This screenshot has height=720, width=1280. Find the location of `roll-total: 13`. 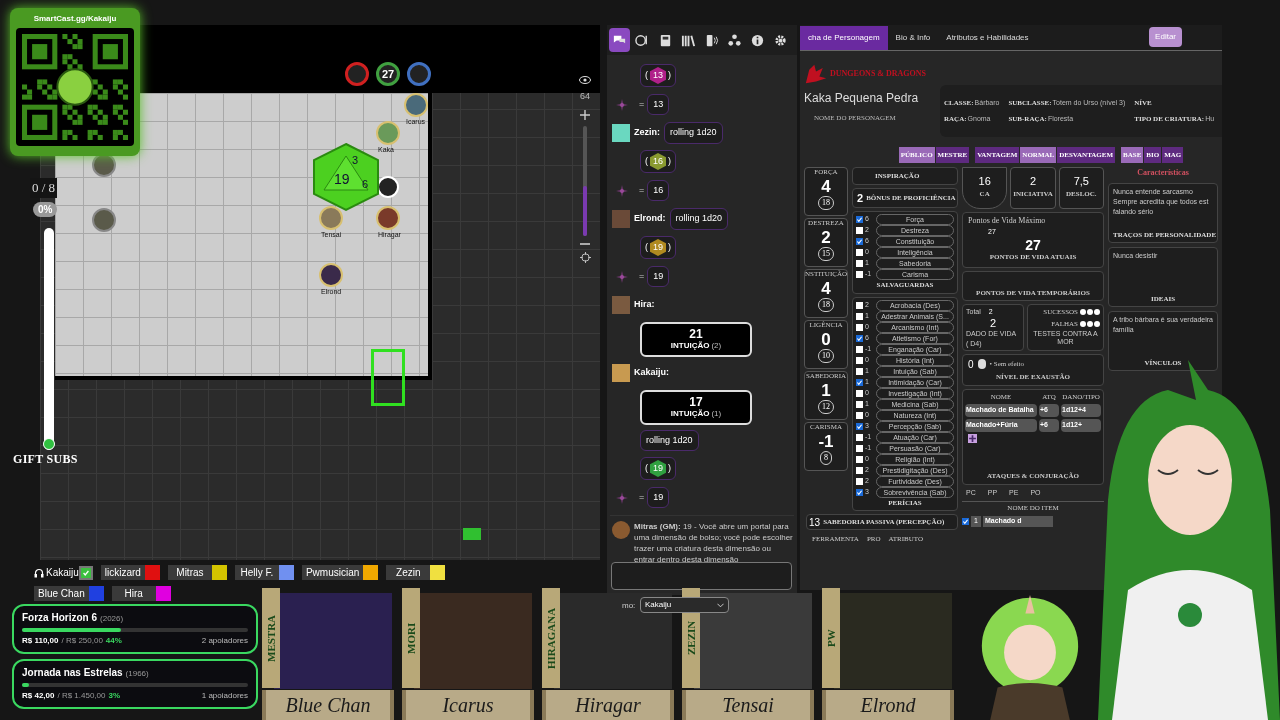

roll-total: 13 is located at coordinates (658, 104).